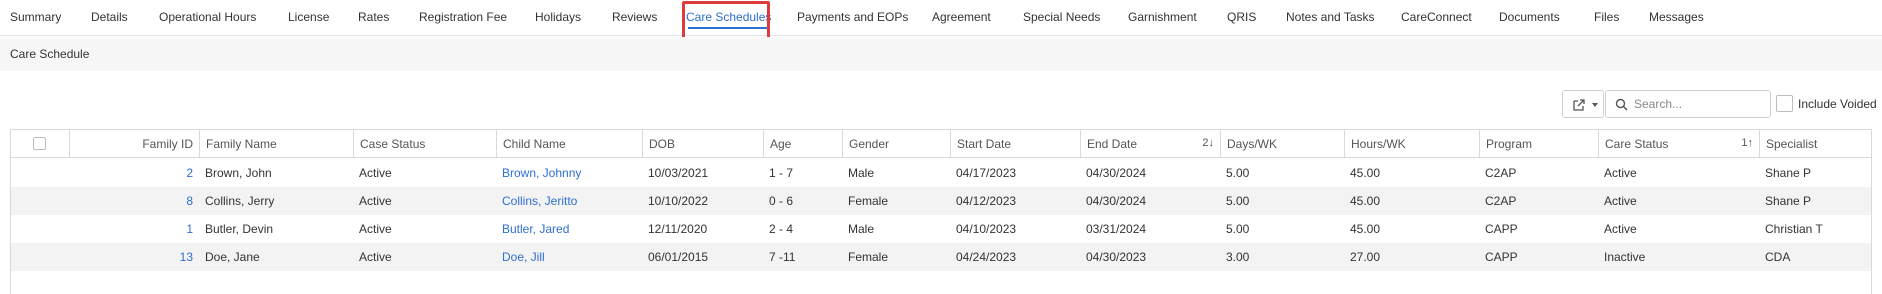  I want to click on col-specialist: Specialist, so click(1815, 143).